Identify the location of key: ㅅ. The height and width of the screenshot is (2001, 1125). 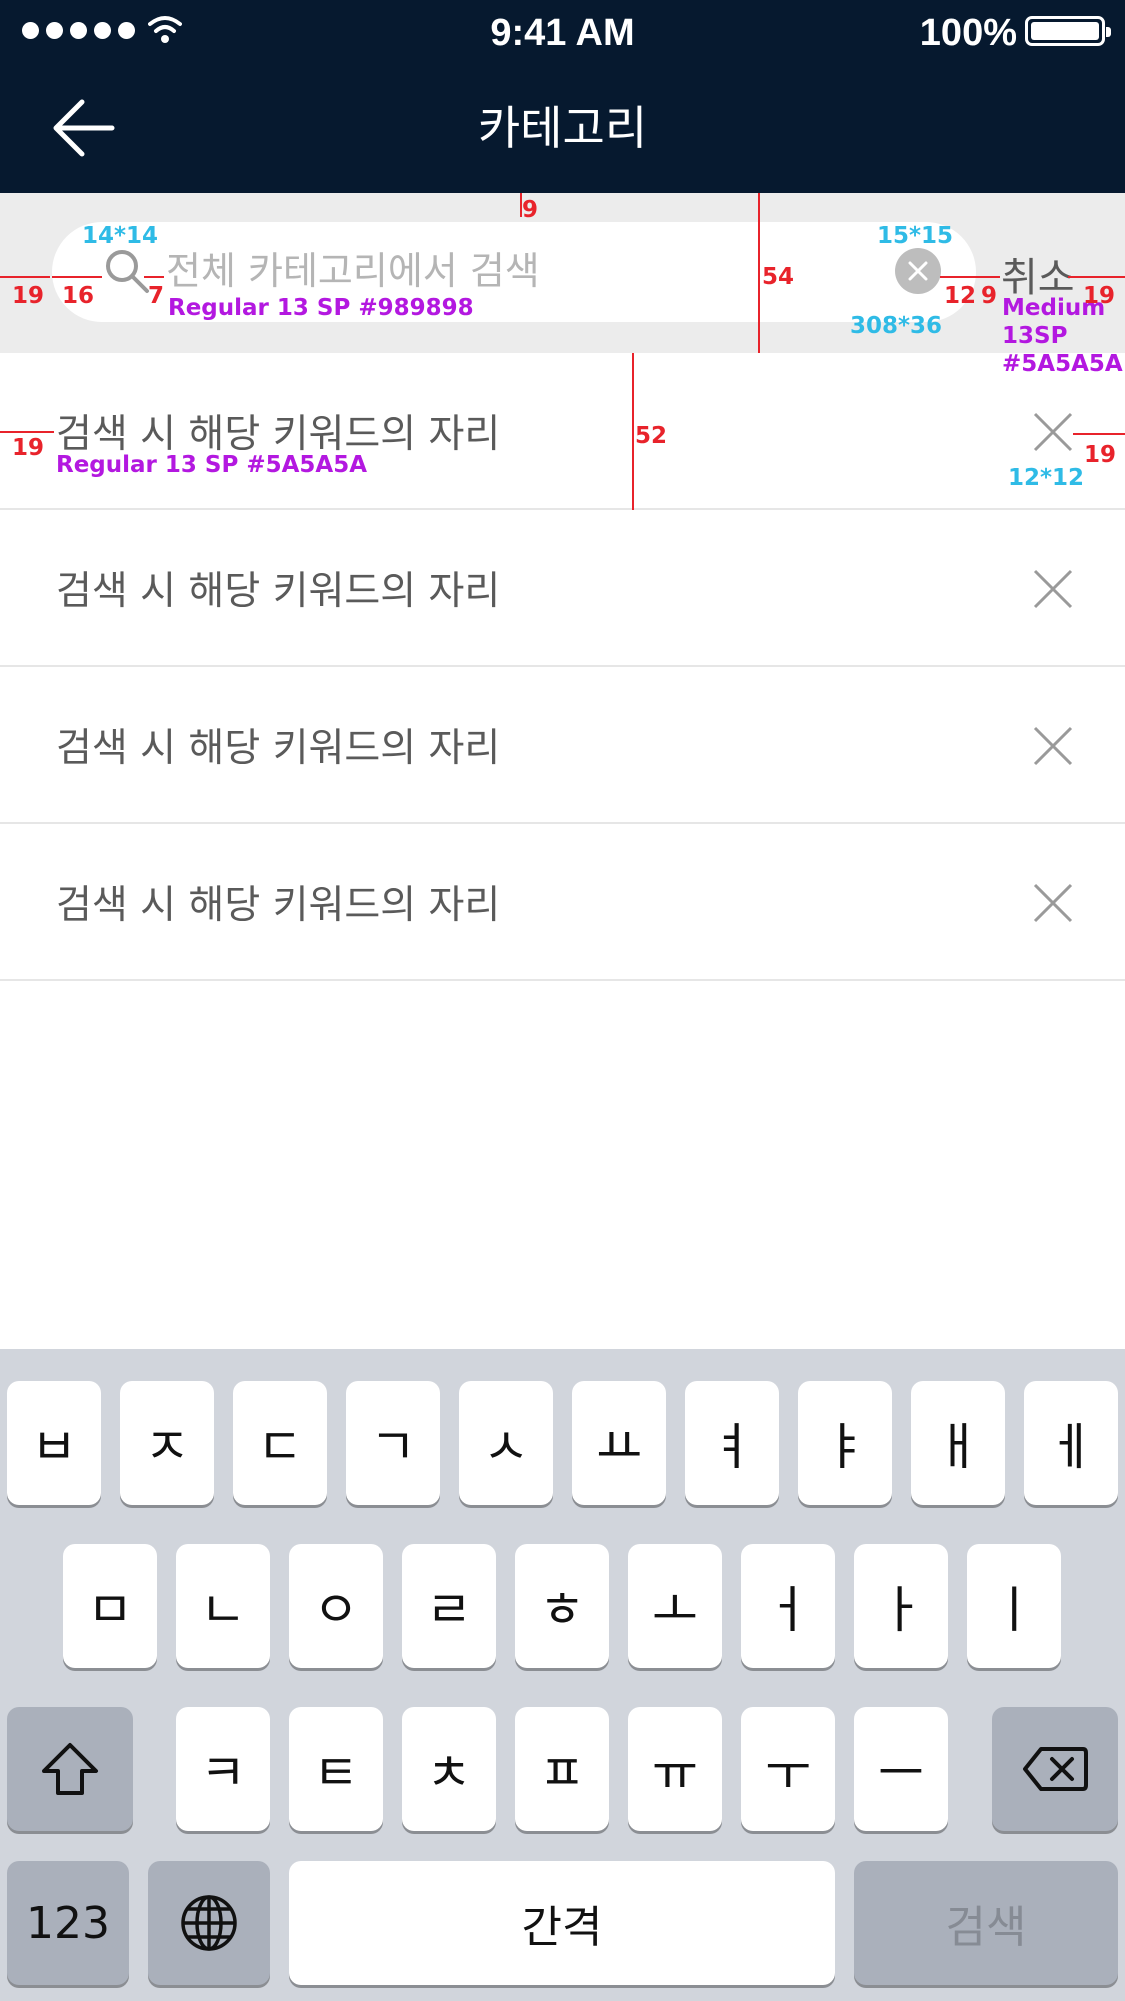
(506, 1443).